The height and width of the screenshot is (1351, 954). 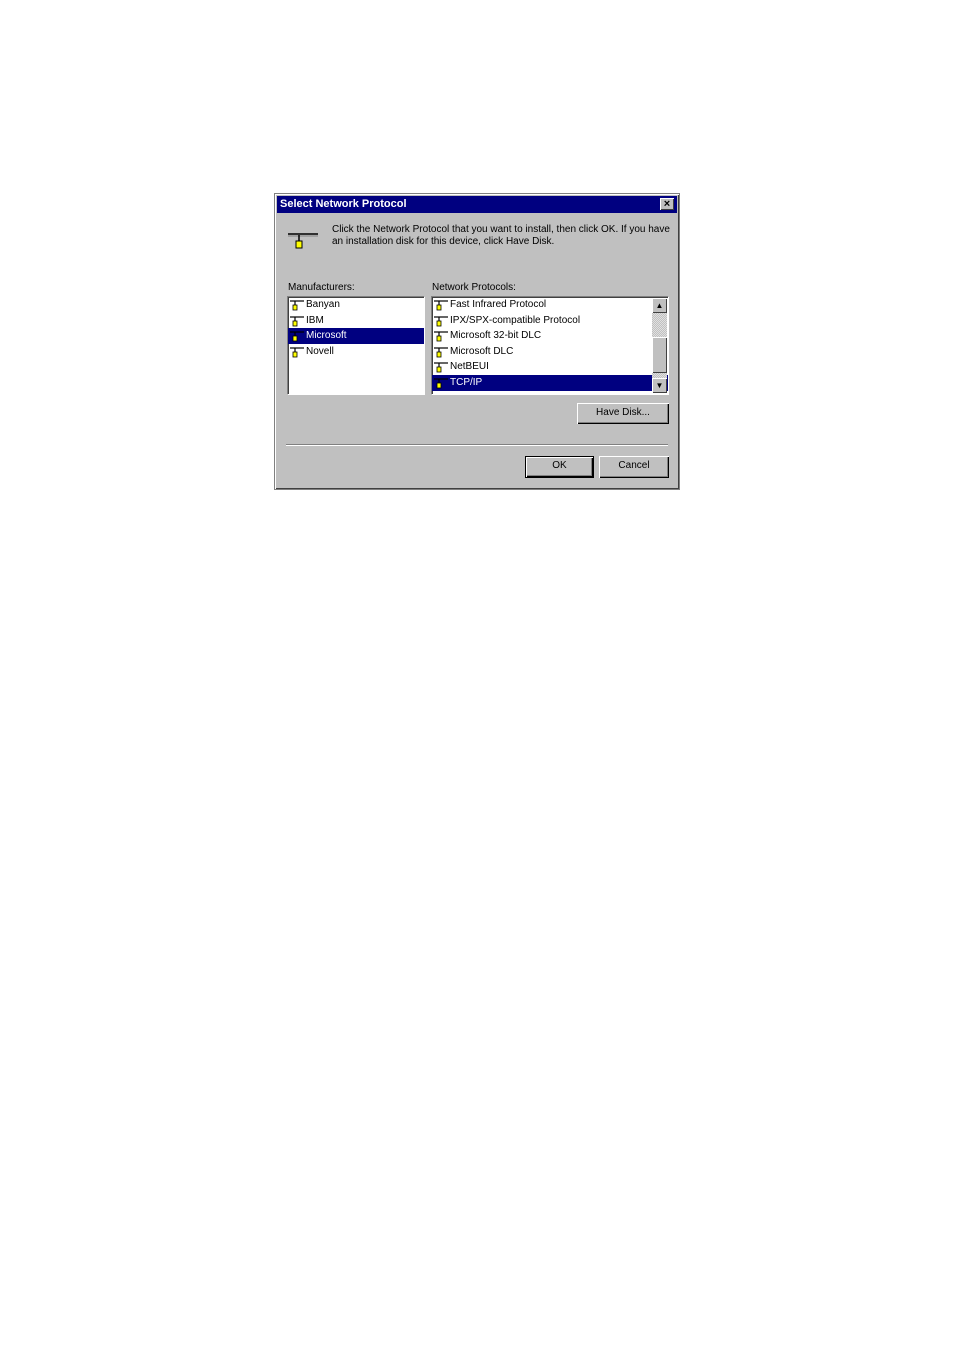 What do you see at coordinates (667, 204) in the screenshot?
I see `close-icon: ×` at bounding box center [667, 204].